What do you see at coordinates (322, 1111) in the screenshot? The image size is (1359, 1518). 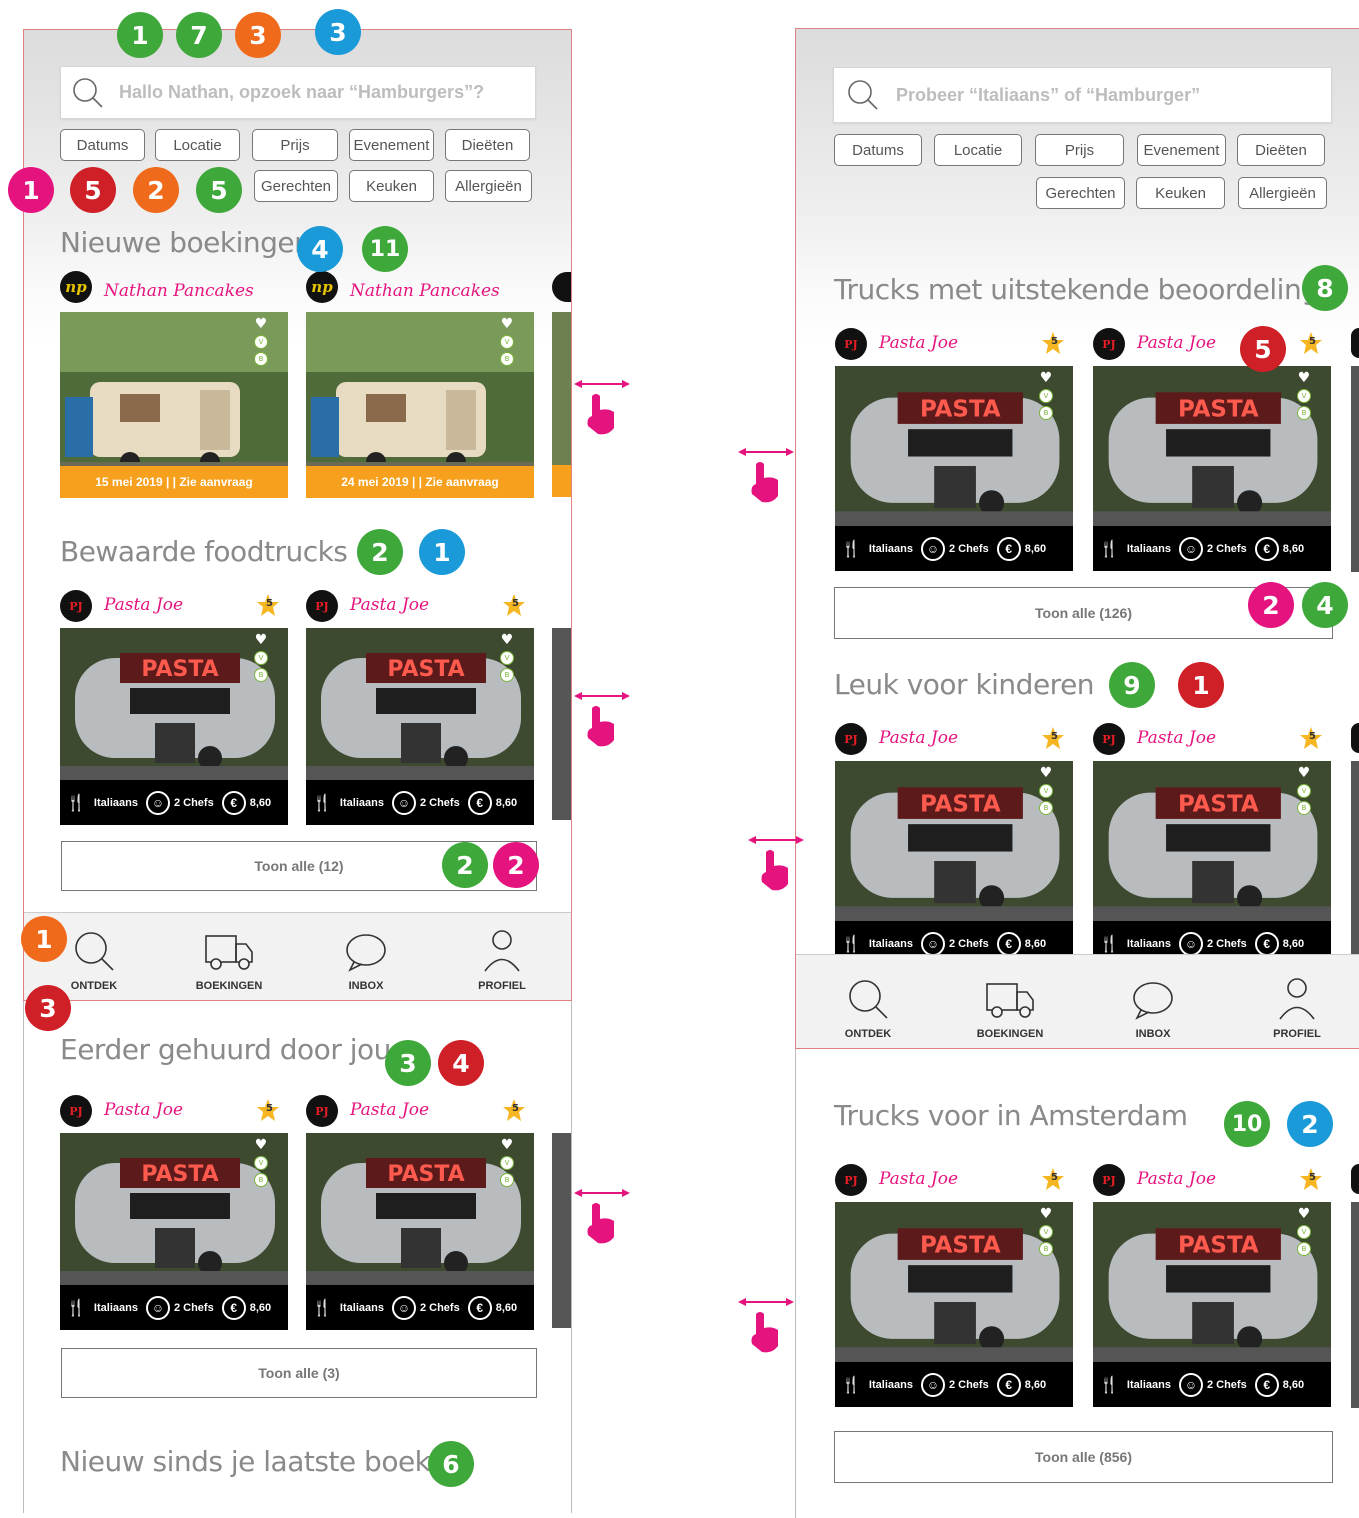 I see `vendor-logo: PJ` at bounding box center [322, 1111].